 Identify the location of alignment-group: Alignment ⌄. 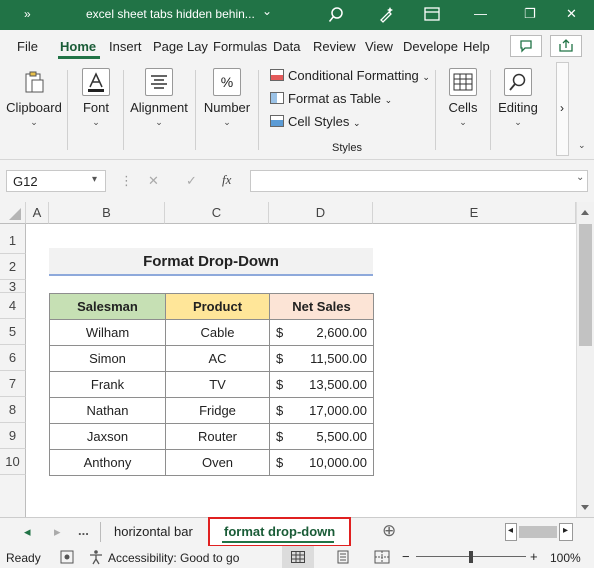
(159, 98).